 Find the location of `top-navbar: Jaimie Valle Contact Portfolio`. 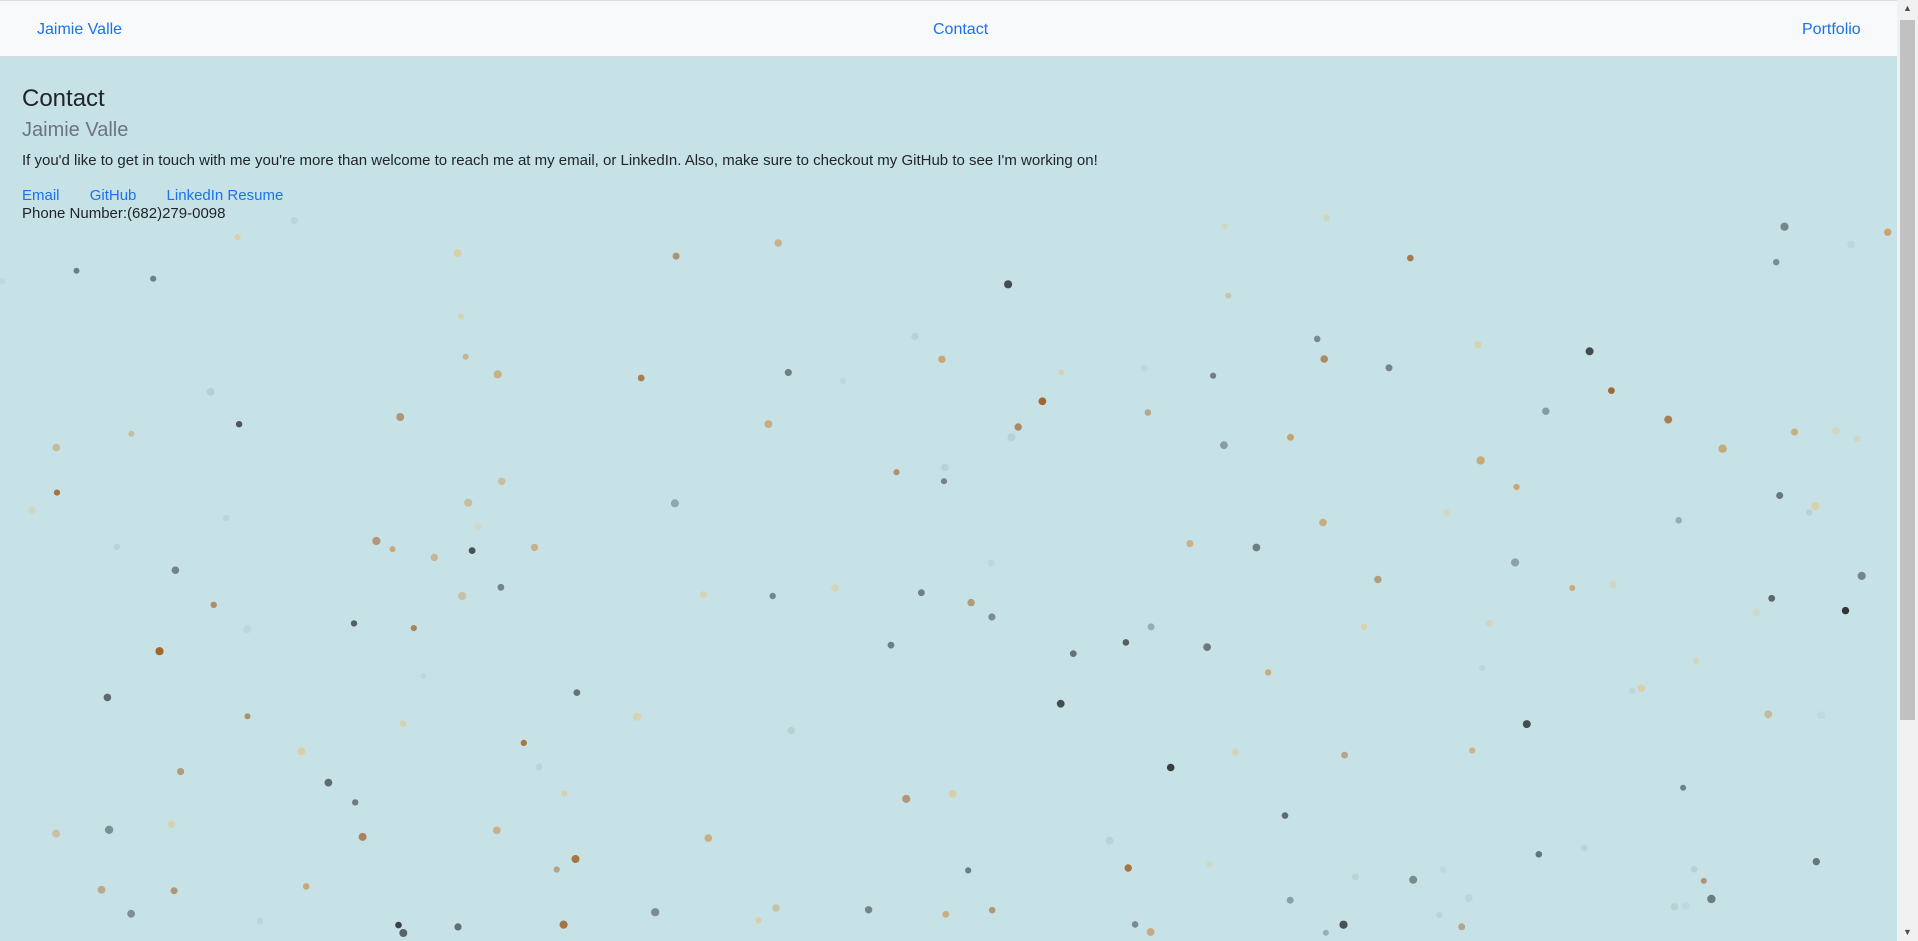

top-navbar: Jaimie Valle Contact Portfolio is located at coordinates (948, 28).